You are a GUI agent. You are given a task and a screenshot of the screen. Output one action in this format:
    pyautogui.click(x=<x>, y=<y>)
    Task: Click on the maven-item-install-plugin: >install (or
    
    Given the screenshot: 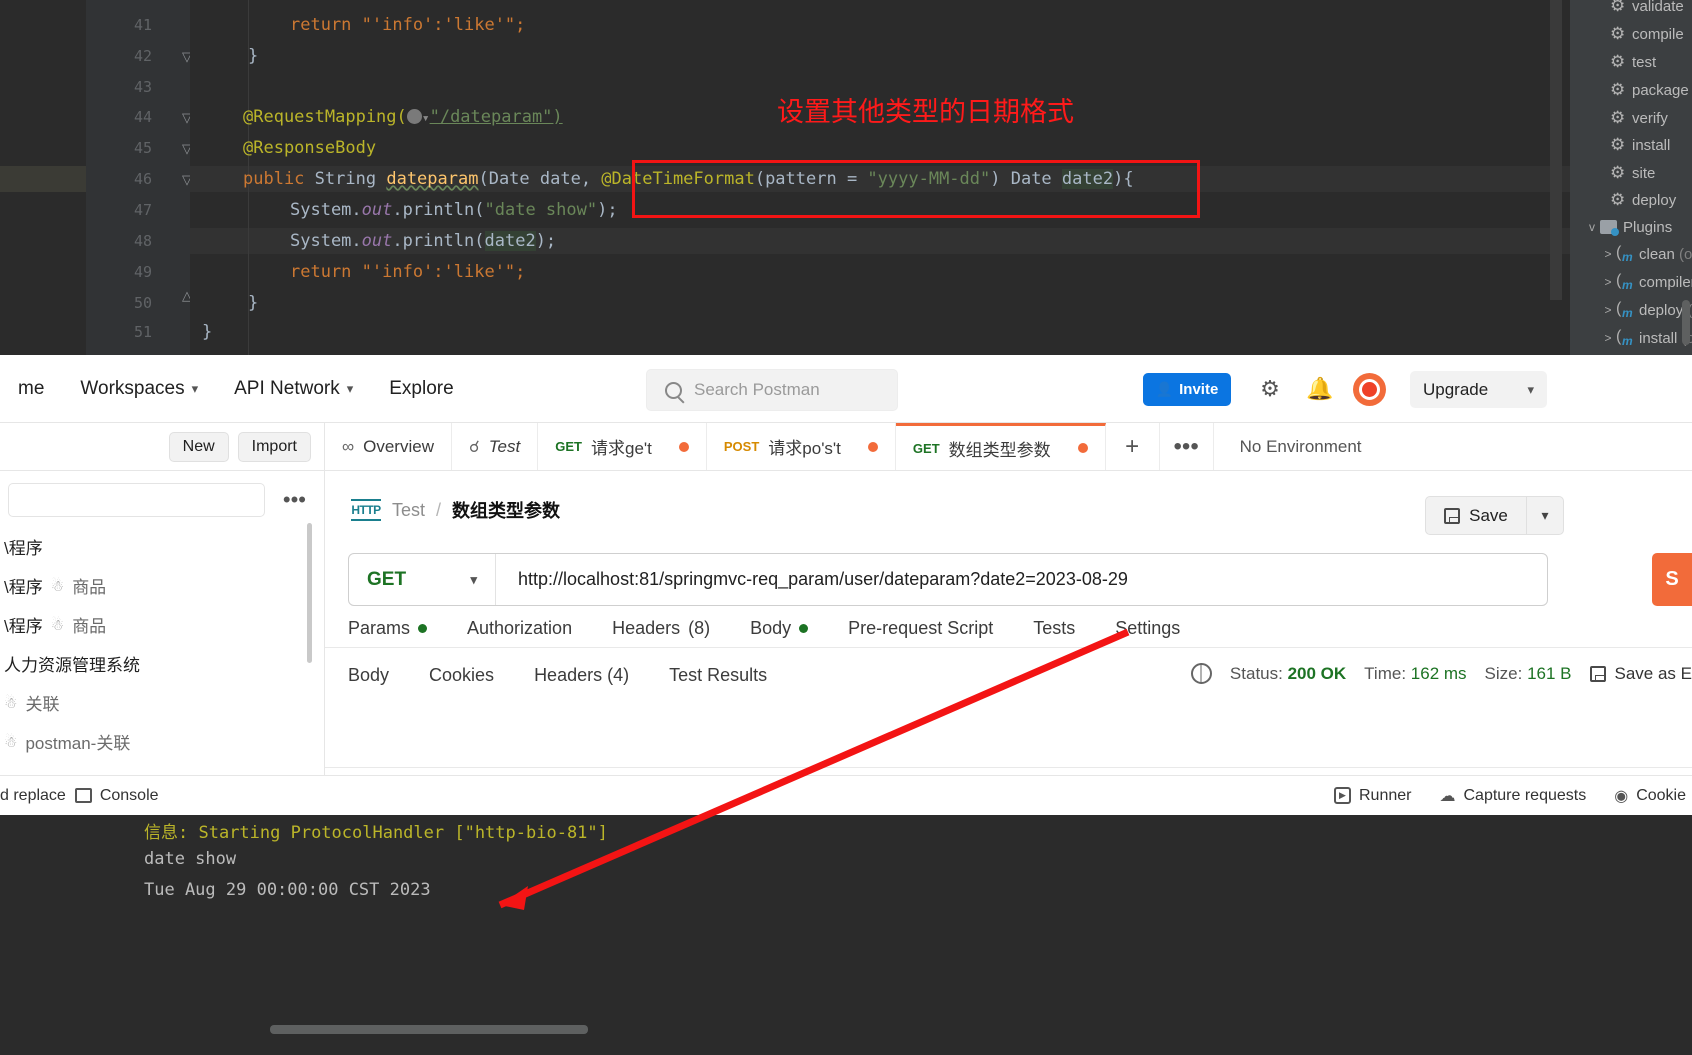 What is the action you would take?
    pyautogui.click(x=1631, y=338)
    